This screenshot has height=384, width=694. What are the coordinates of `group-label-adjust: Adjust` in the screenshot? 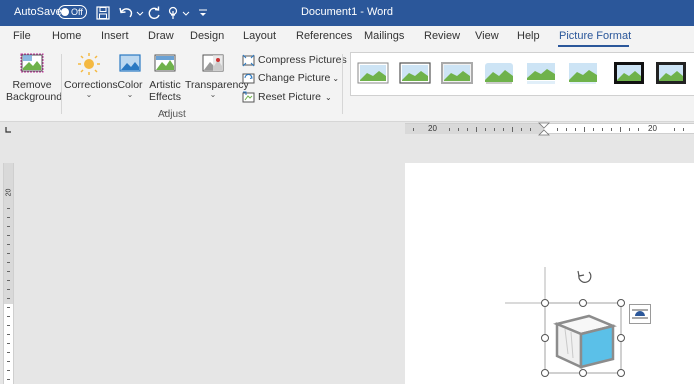 It's located at (172, 114).